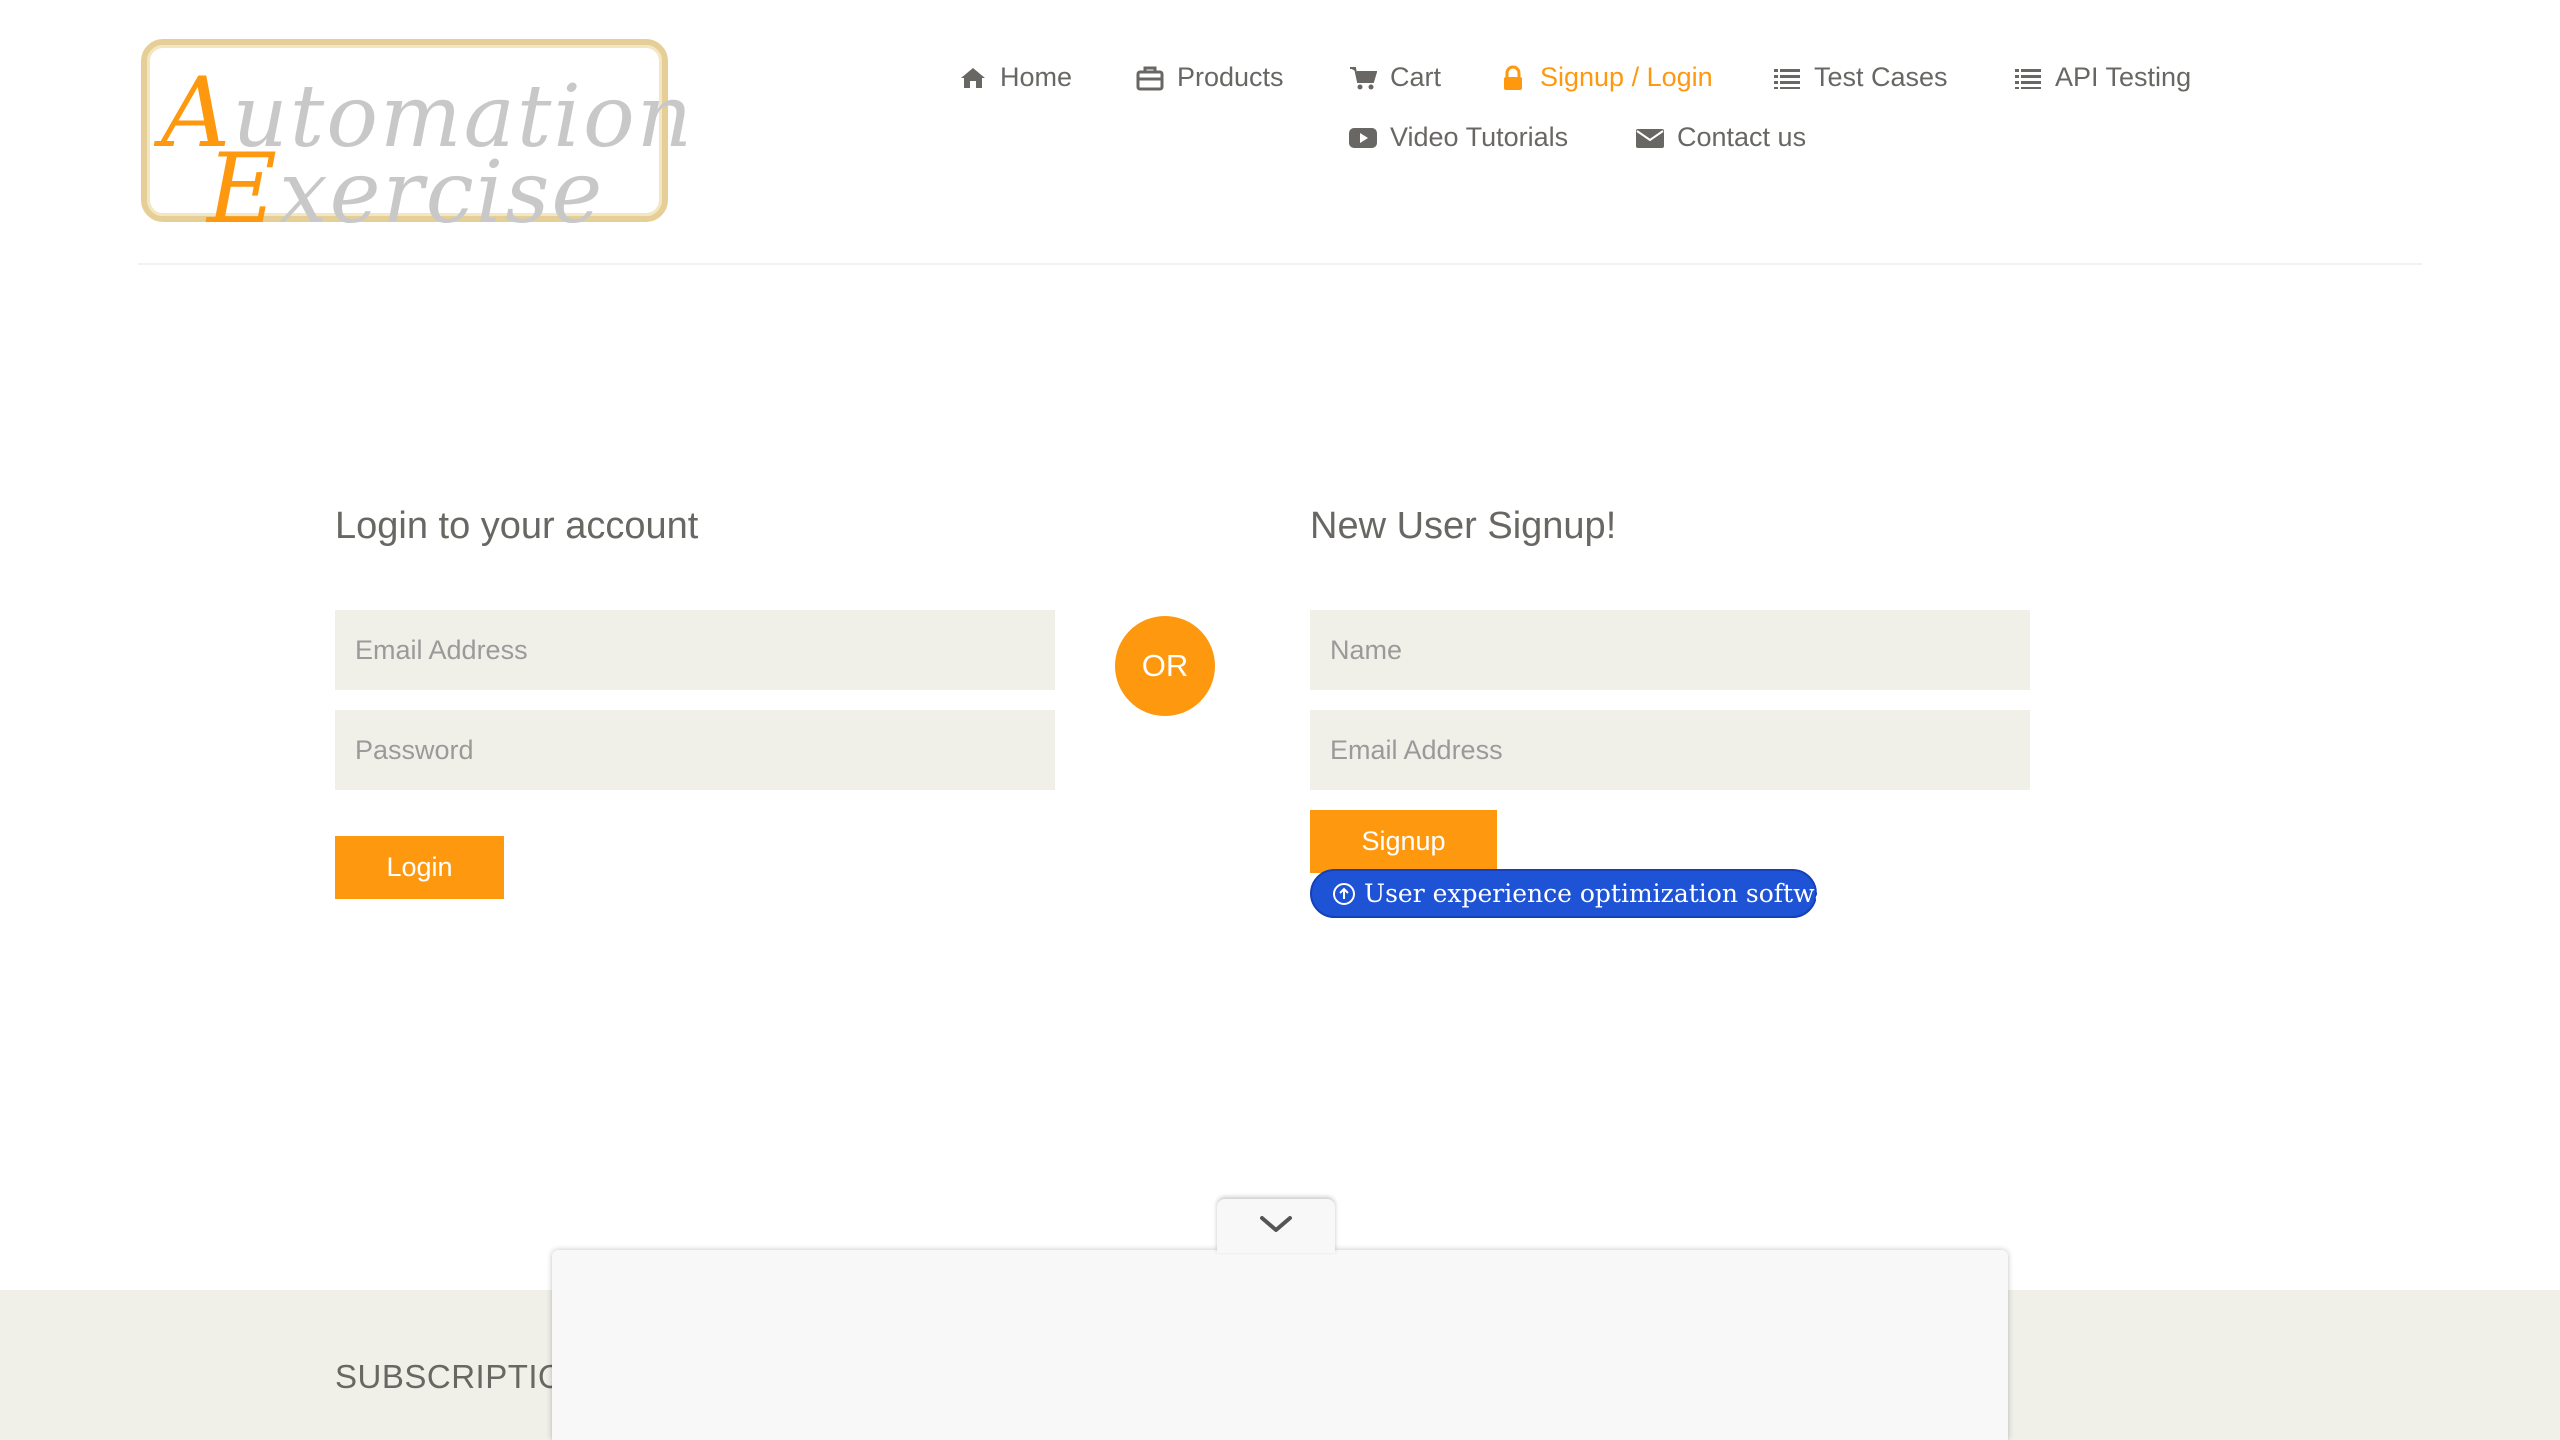 The height and width of the screenshot is (1440, 2560). Describe the element at coordinates (1363, 138) in the screenshot. I see `youtube-play-icon` at that location.